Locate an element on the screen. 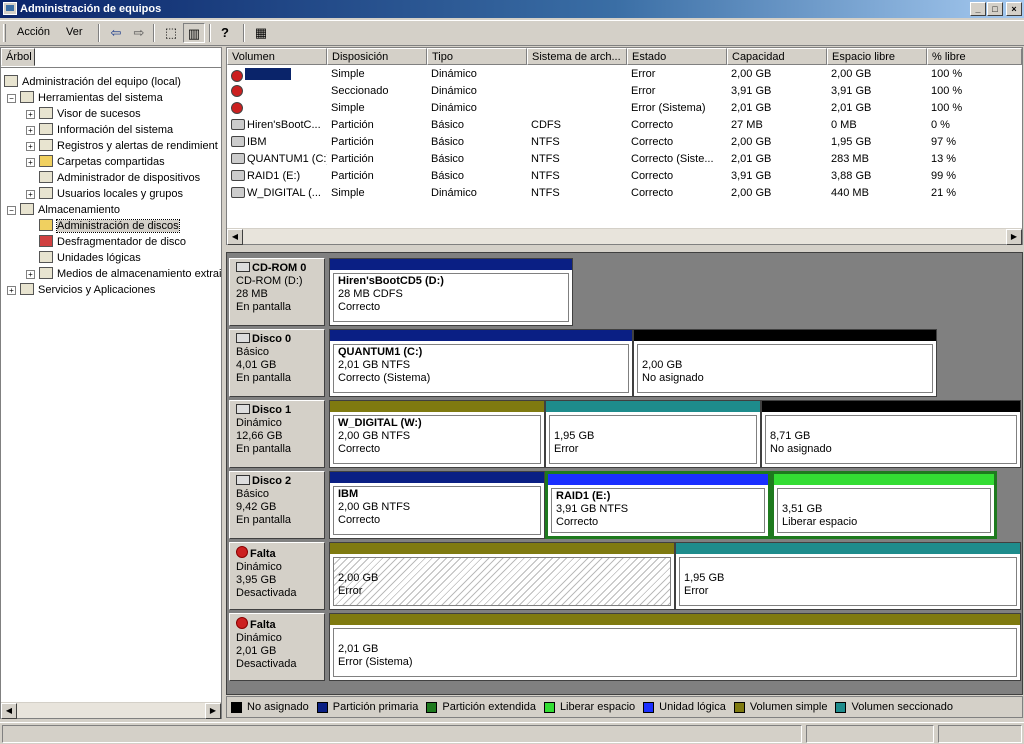  column-header-capacidad: Capacidad is located at coordinates (777, 56).